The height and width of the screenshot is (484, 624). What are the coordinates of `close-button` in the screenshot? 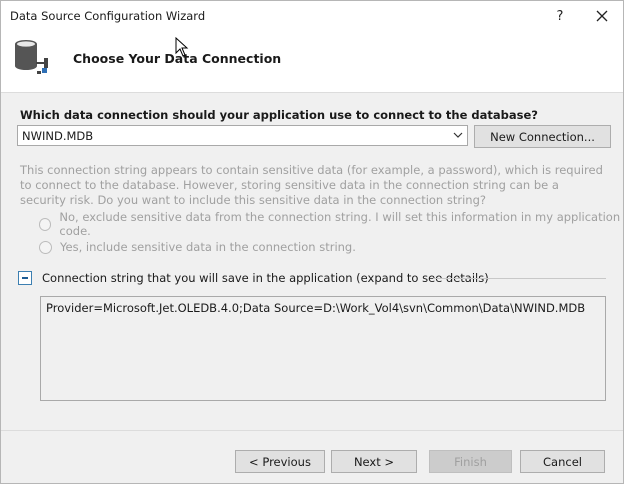 It's located at (602, 16).